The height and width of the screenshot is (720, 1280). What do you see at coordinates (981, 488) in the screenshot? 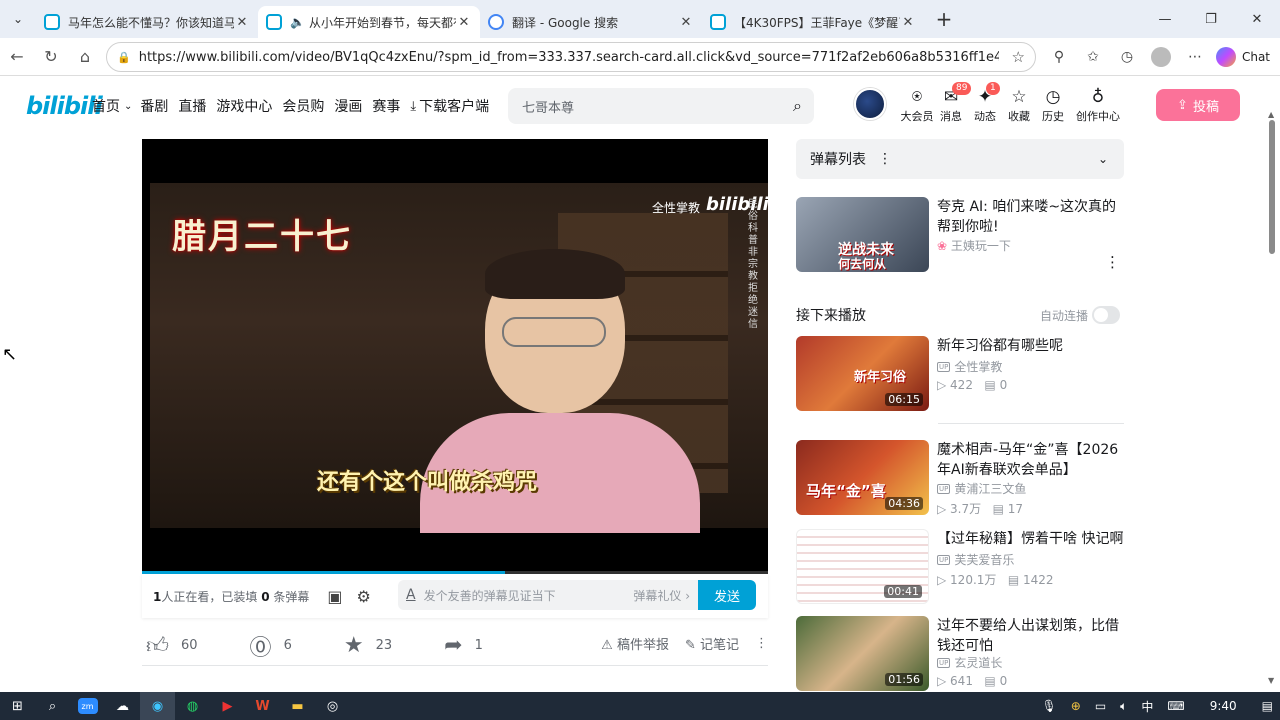
I see `video-uploader: UP 黄浦江三文鱼` at bounding box center [981, 488].